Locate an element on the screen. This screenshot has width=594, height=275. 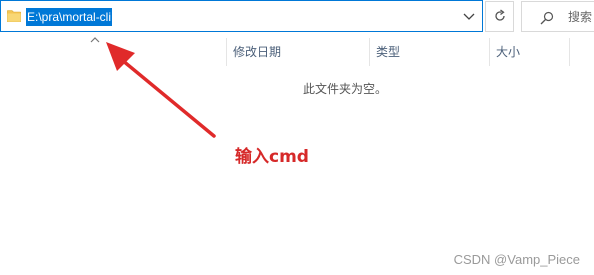
address-path-text: E:\pra\mortal-cli is located at coordinates (69, 17).